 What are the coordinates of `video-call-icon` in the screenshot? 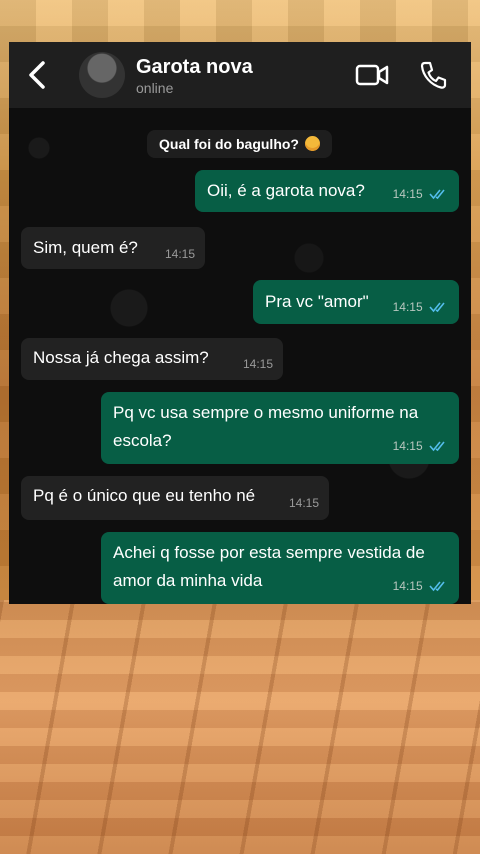 It's located at (372, 75).